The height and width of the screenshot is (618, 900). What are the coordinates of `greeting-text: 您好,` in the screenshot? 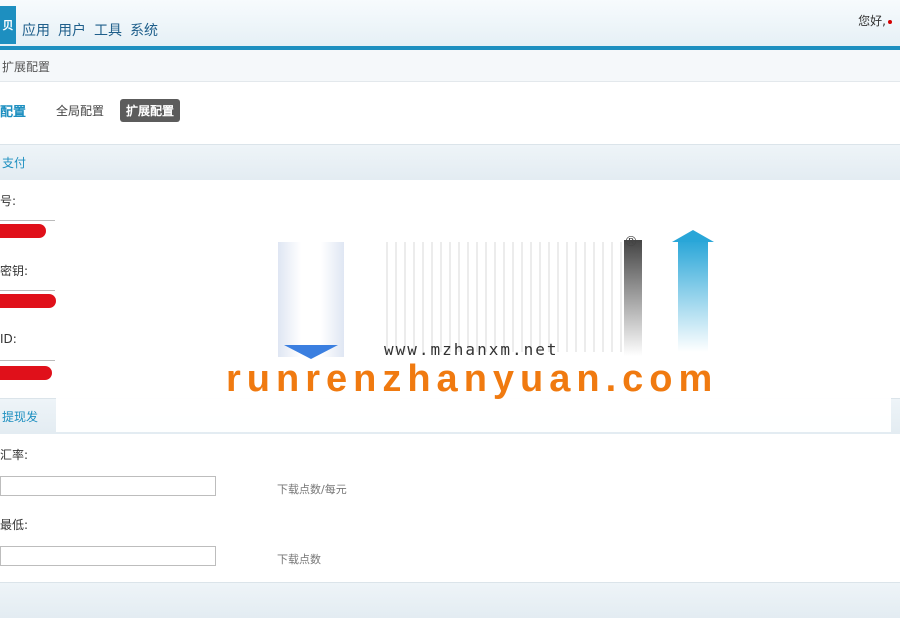 It's located at (872, 21).